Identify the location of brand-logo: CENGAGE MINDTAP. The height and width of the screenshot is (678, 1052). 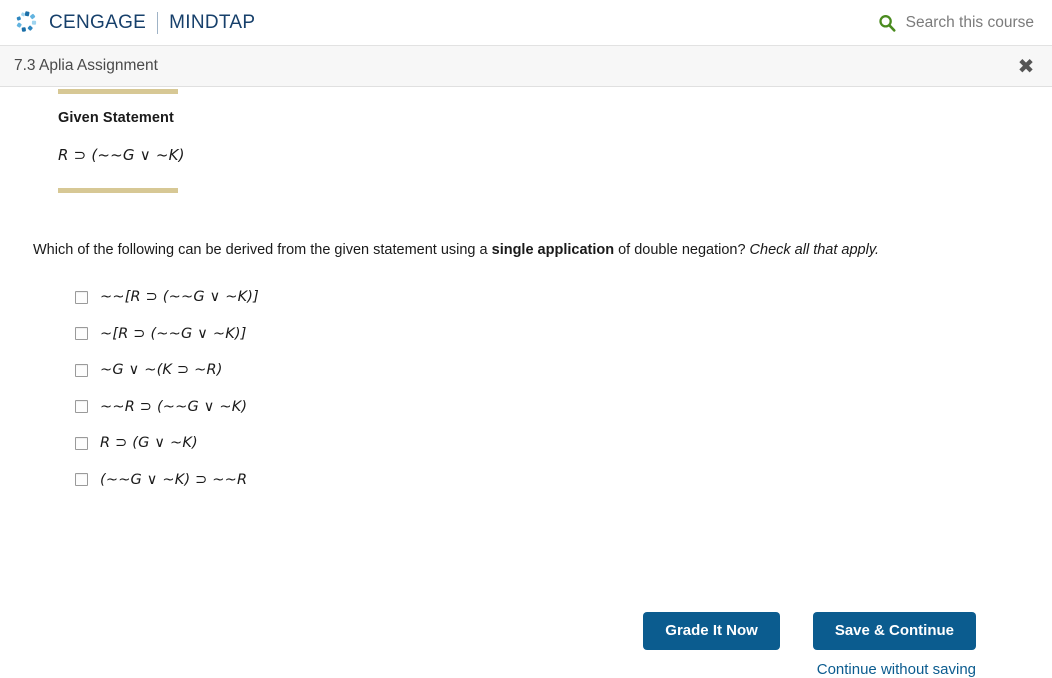
(134, 23).